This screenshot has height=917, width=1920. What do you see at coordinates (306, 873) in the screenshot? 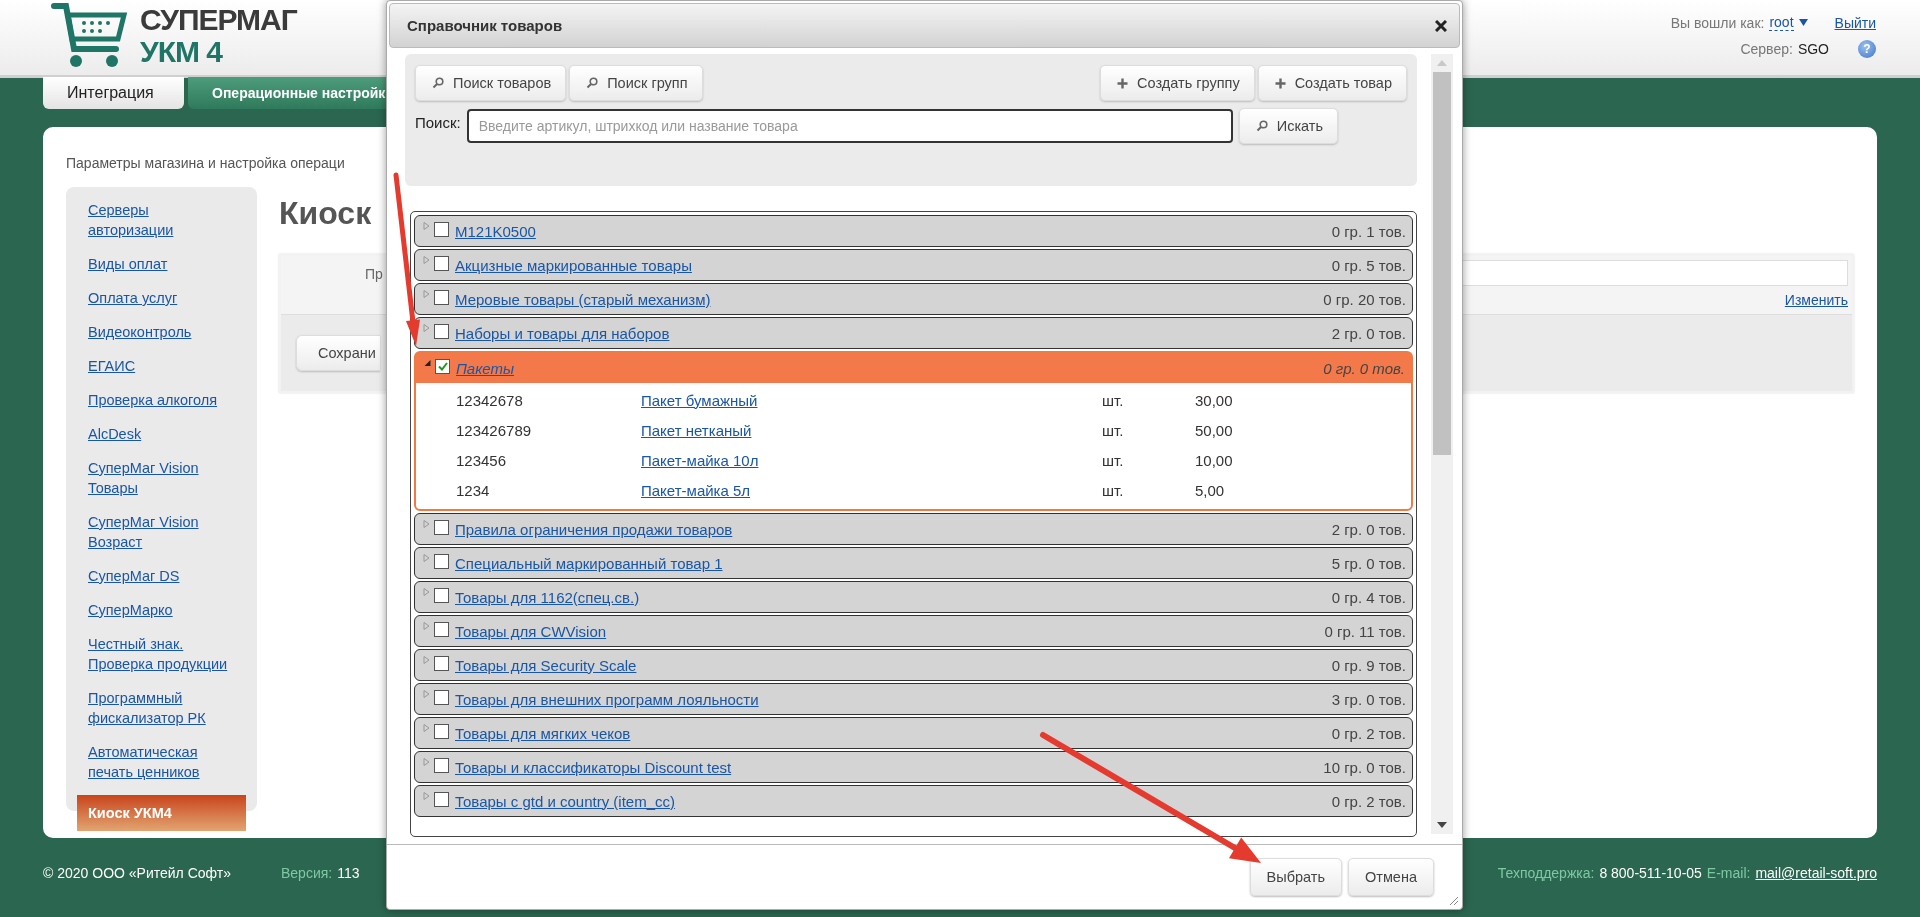
I see `version-label: Версия:` at bounding box center [306, 873].